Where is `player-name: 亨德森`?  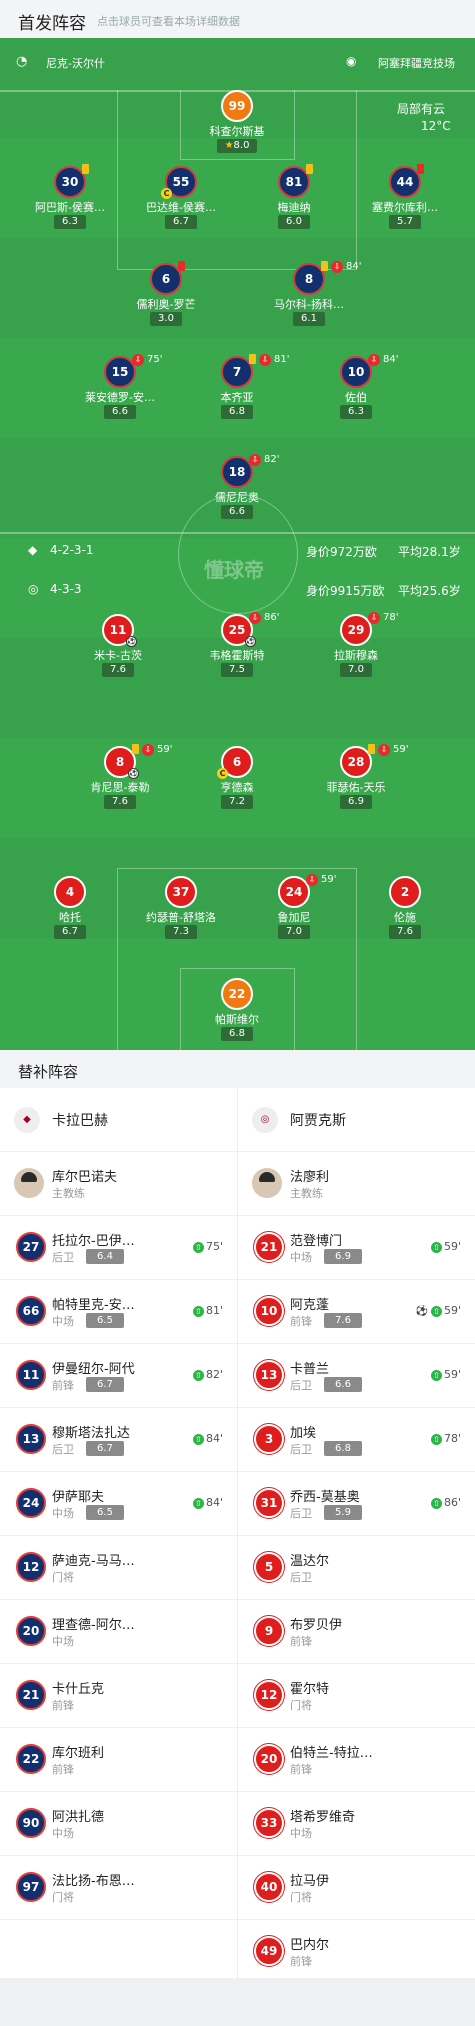 player-name: 亨德森 is located at coordinates (237, 787).